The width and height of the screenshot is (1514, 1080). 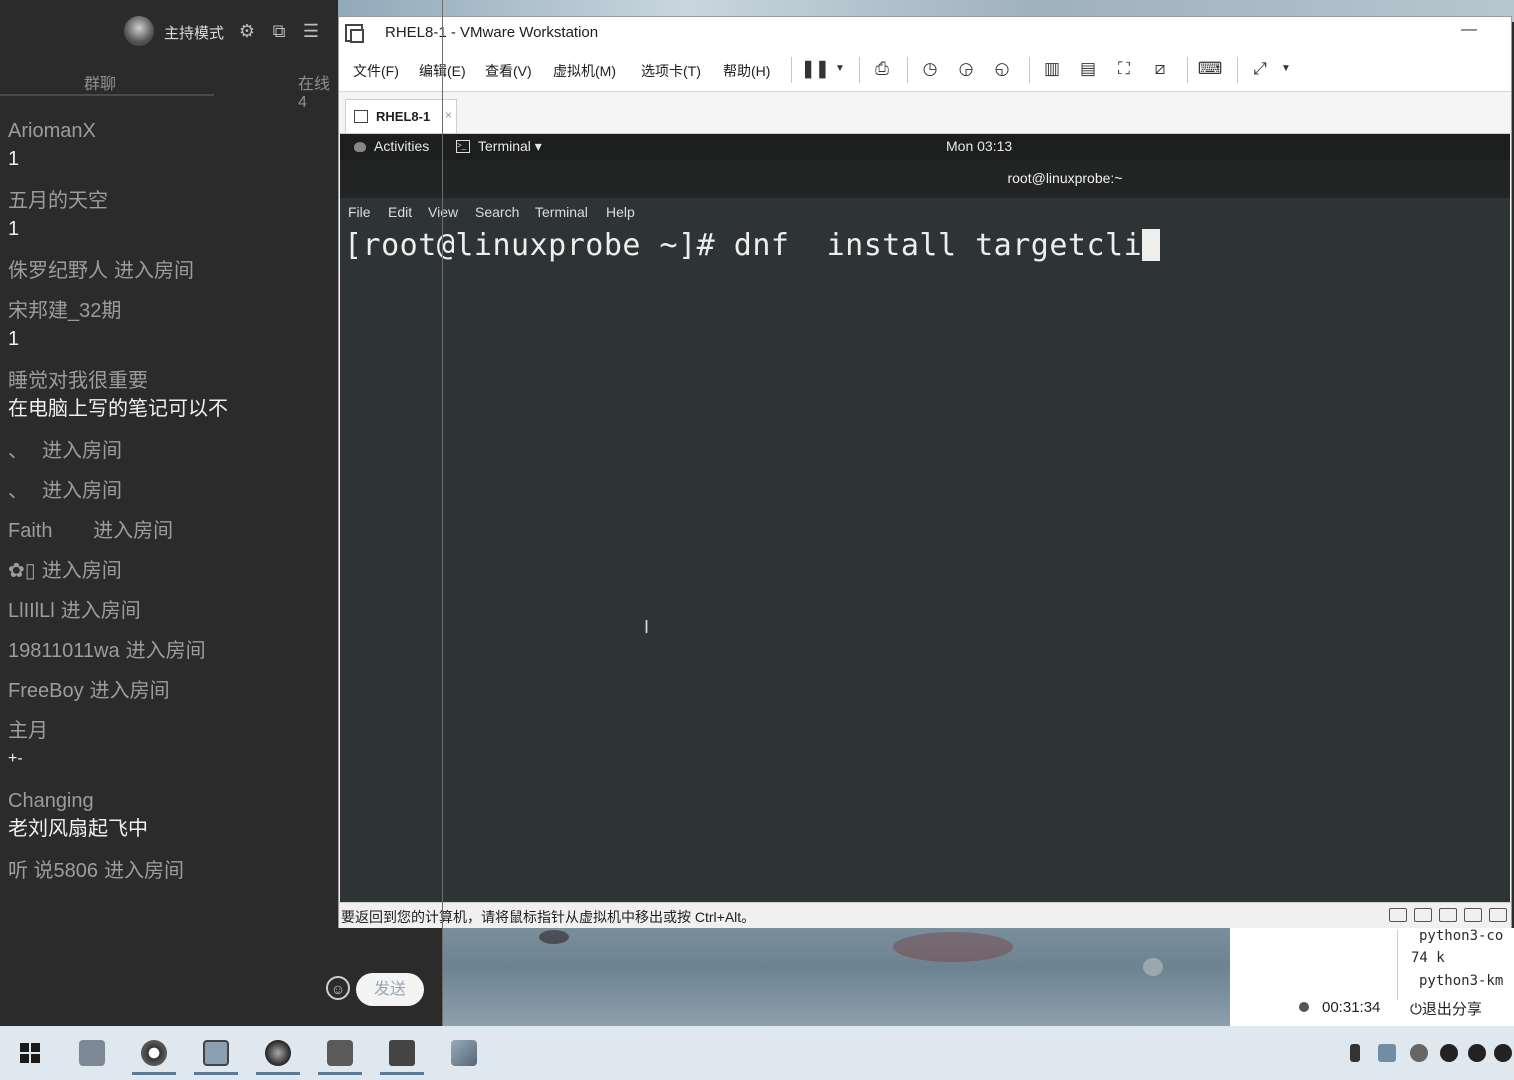 I want to click on settings-icon: ⚙, so click(x=247, y=31).